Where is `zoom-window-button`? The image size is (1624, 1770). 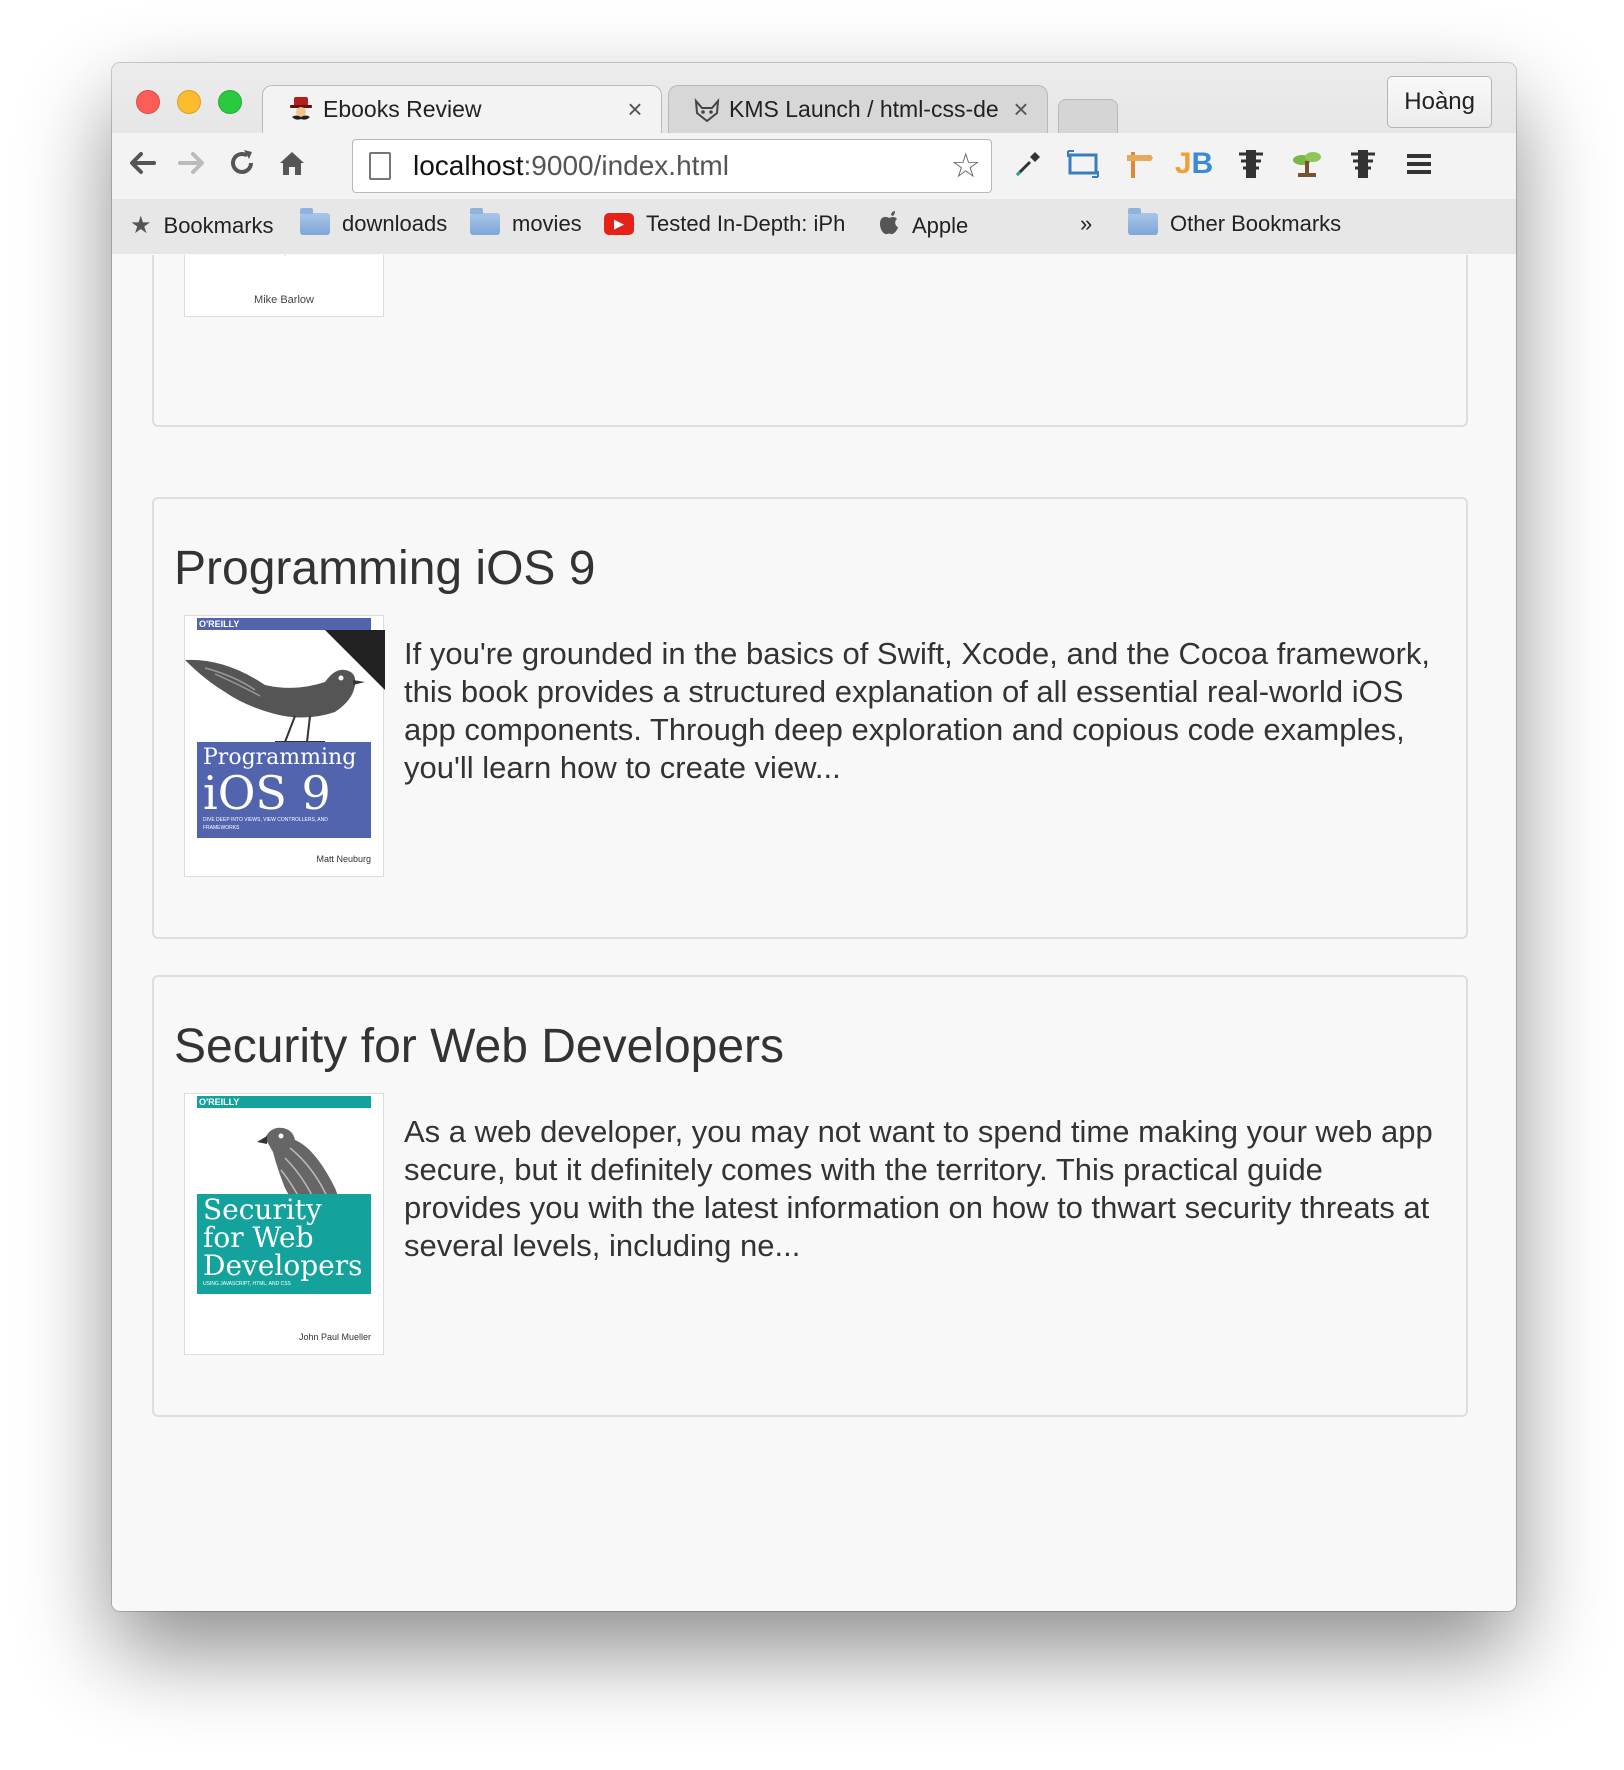 zoom-window-button is located at coordinates (230, 102).